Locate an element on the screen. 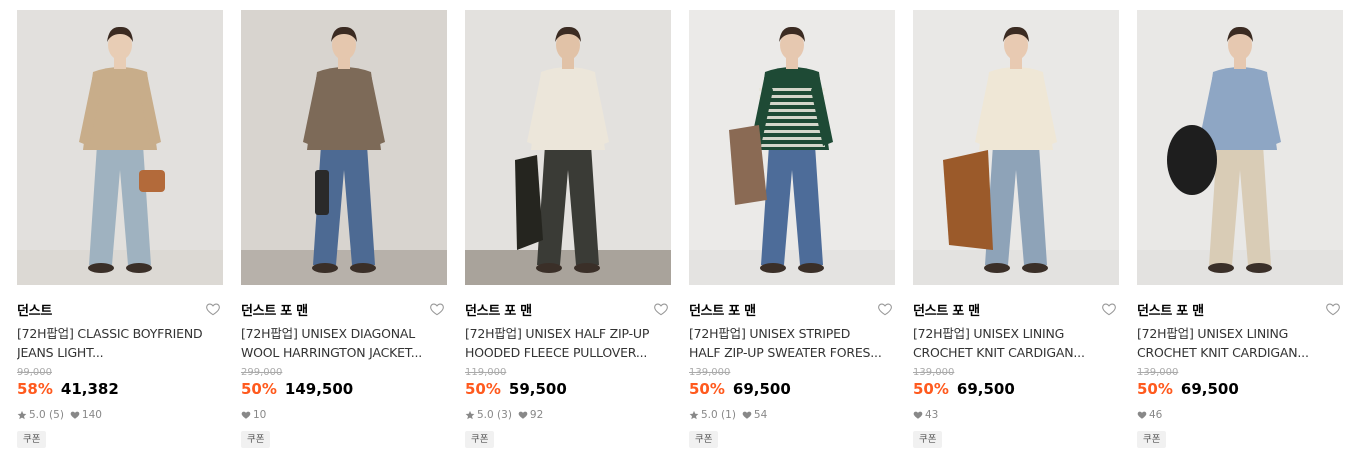 The image size is (1359, 469). product-meta: 46 is located at coordinates (1240, 415).